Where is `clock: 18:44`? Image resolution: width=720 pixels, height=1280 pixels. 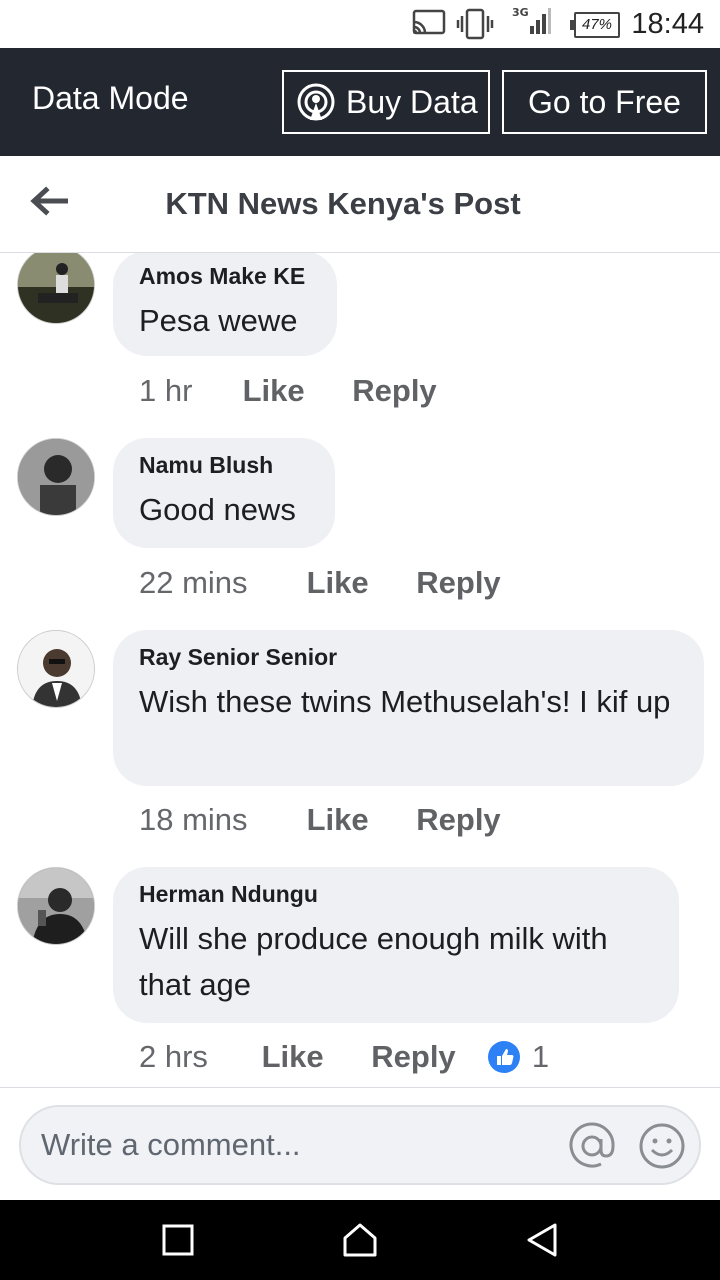 clock: 18:44 is located at coordinates (667, 24).